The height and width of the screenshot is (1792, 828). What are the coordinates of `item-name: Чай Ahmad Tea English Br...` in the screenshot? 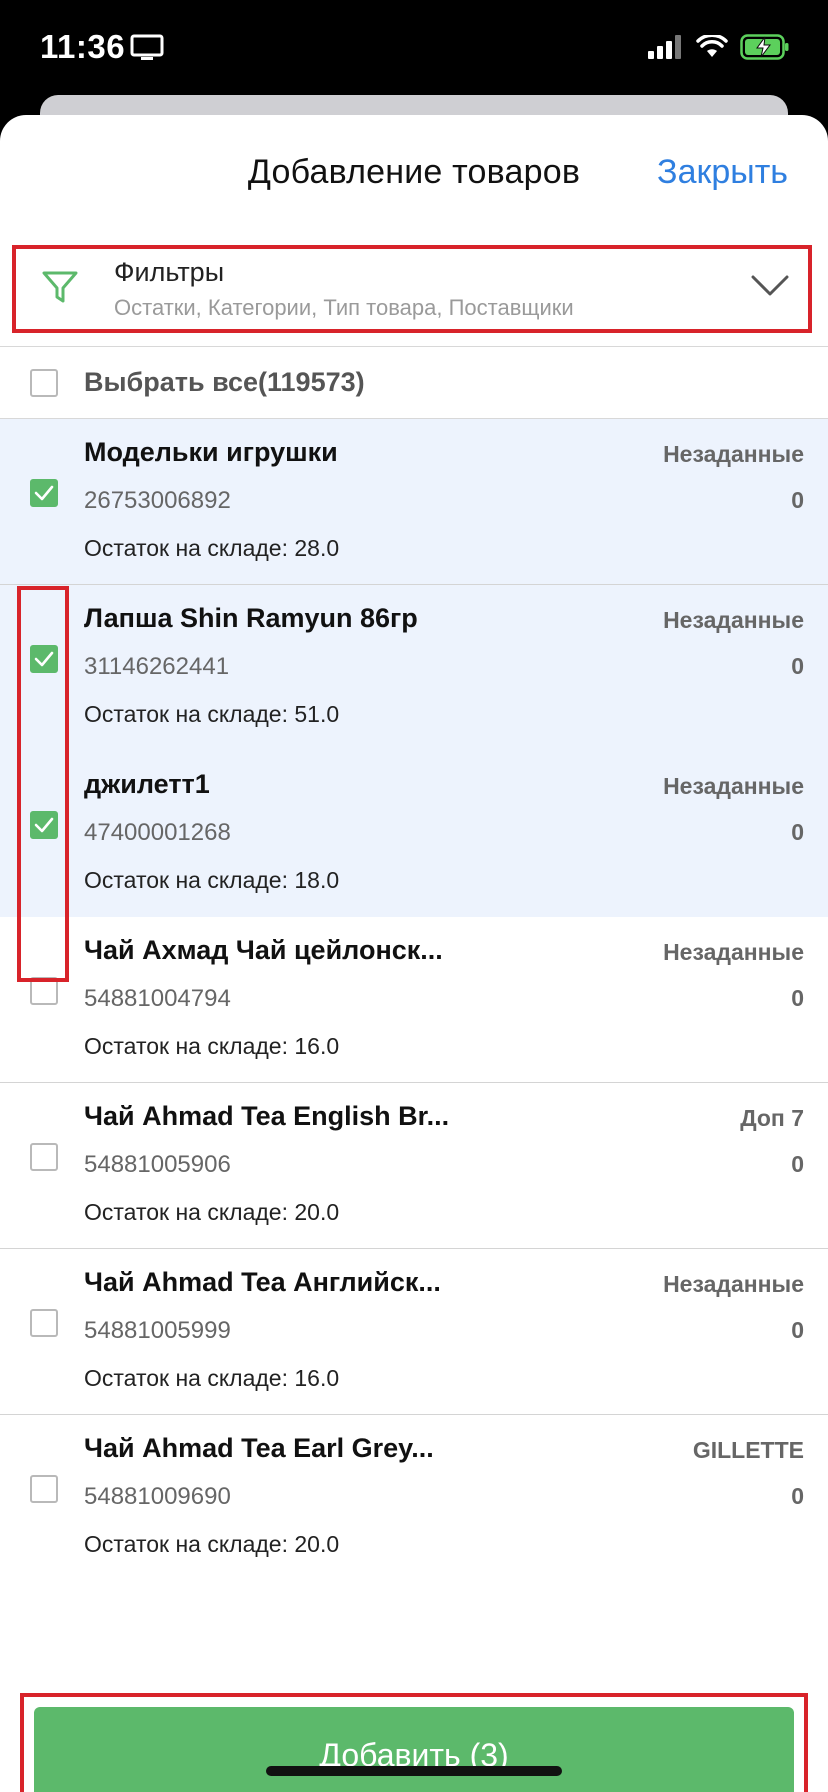 It's located at (267, 1116).